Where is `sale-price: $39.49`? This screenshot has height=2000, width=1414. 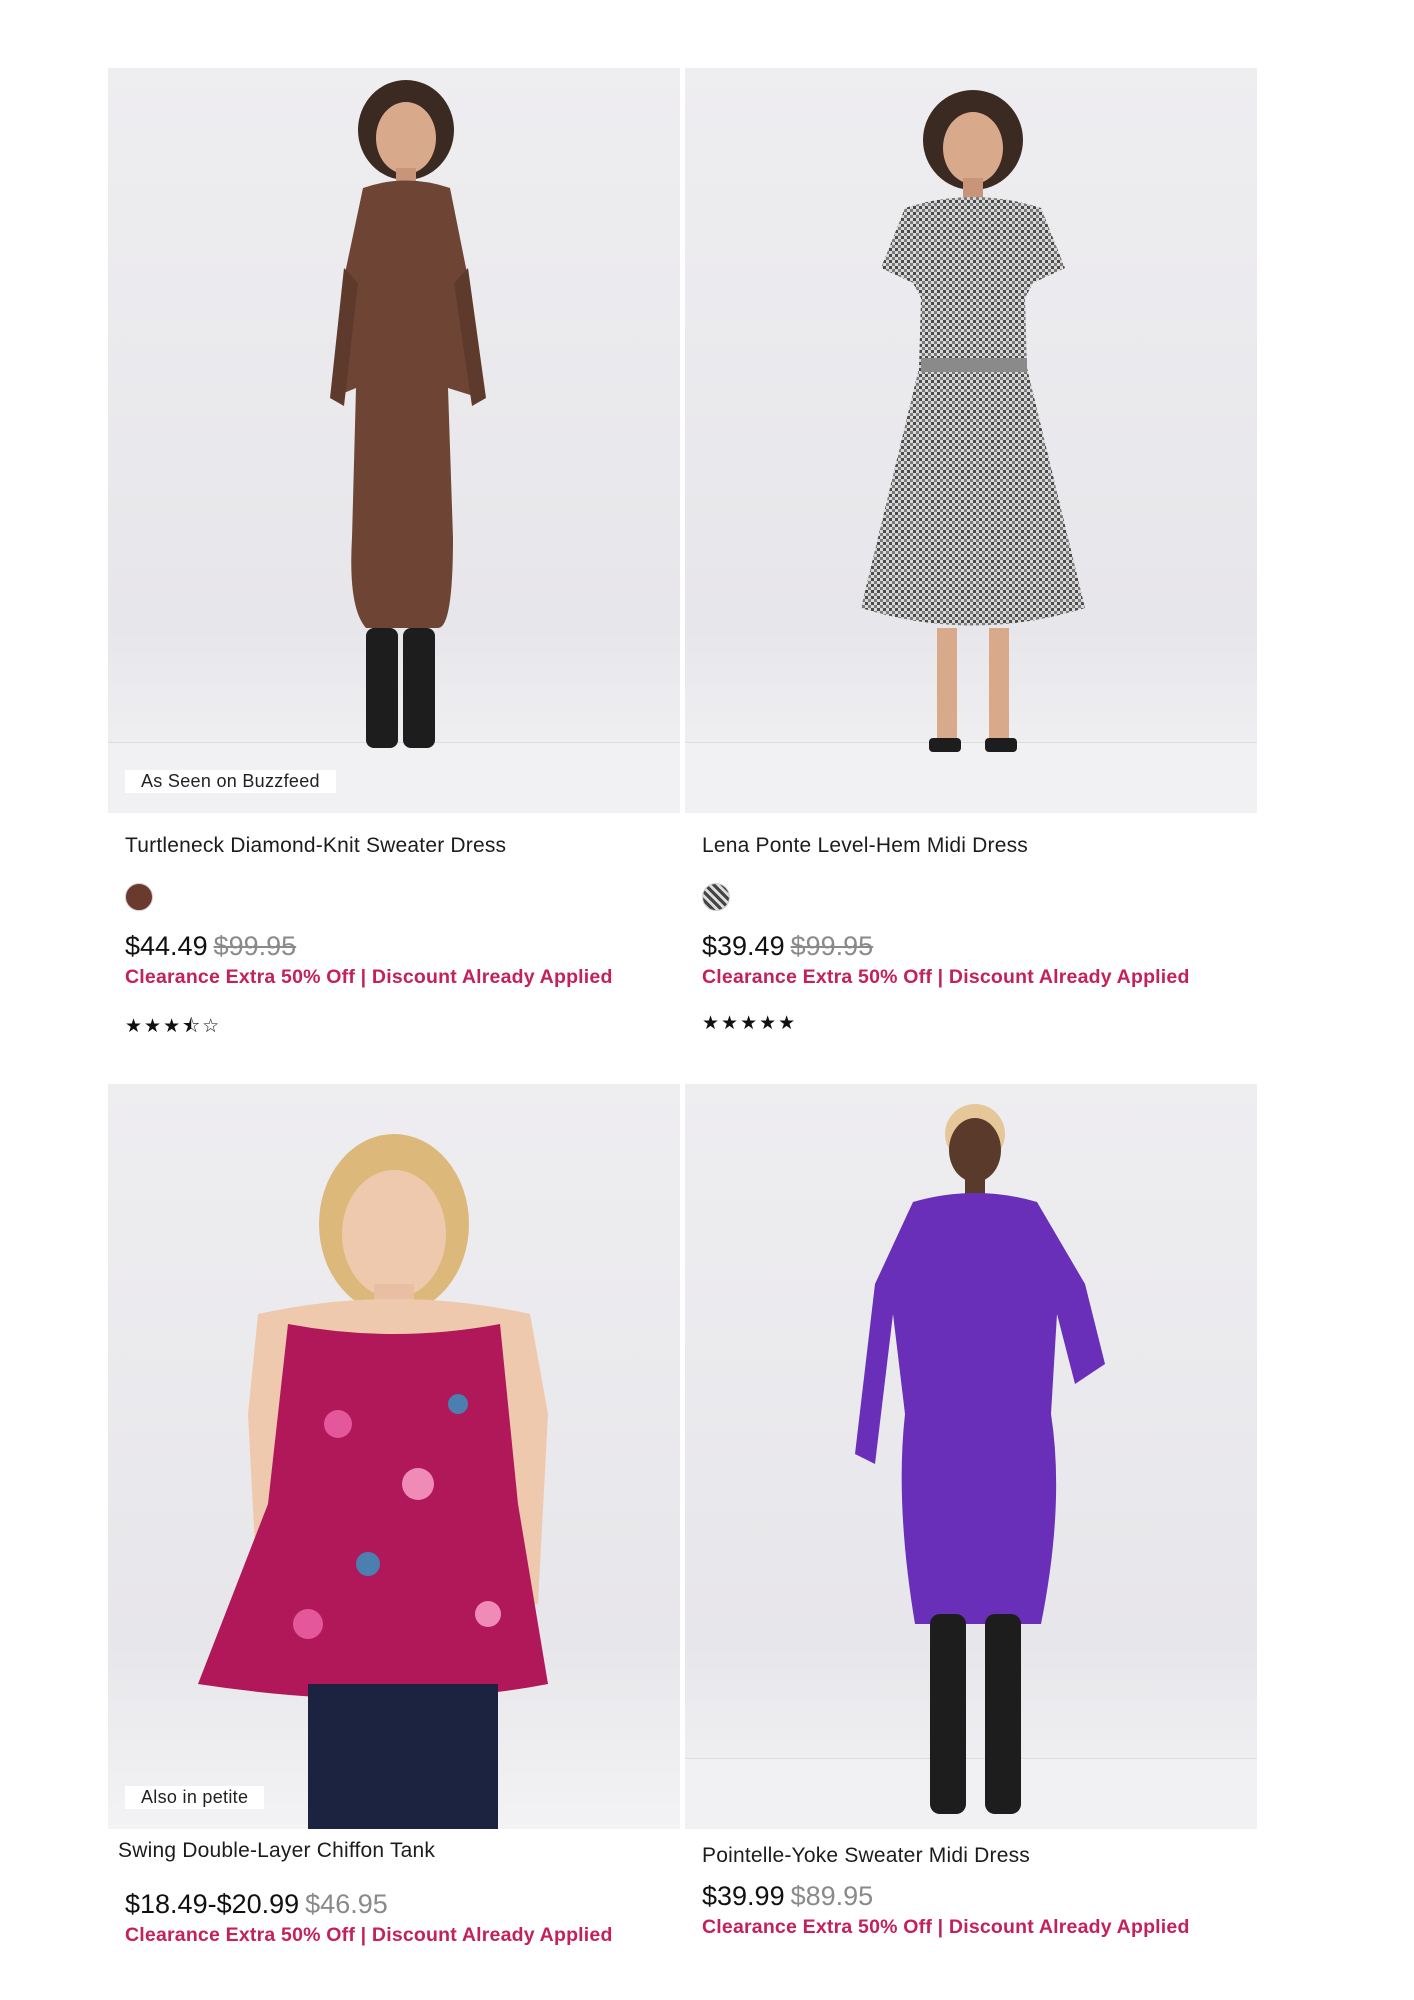 sale-price: $39.49 is located at coordinates (743, 946).